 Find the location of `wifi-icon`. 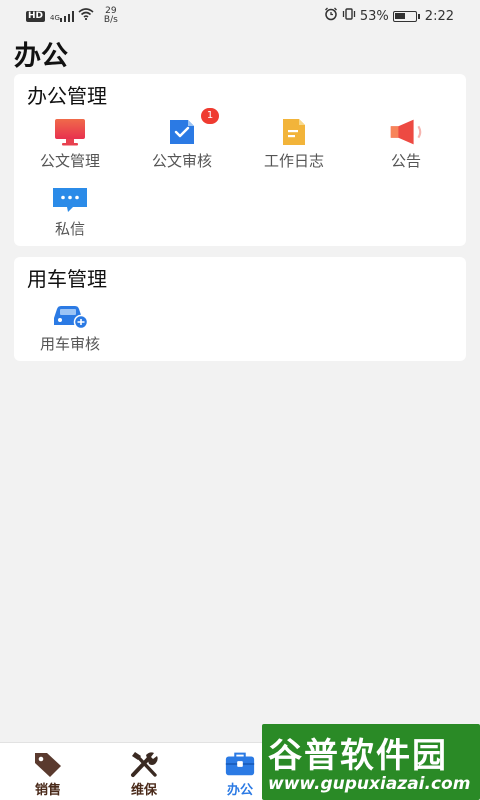

wifi-icon is located at coordinates (86, 16).